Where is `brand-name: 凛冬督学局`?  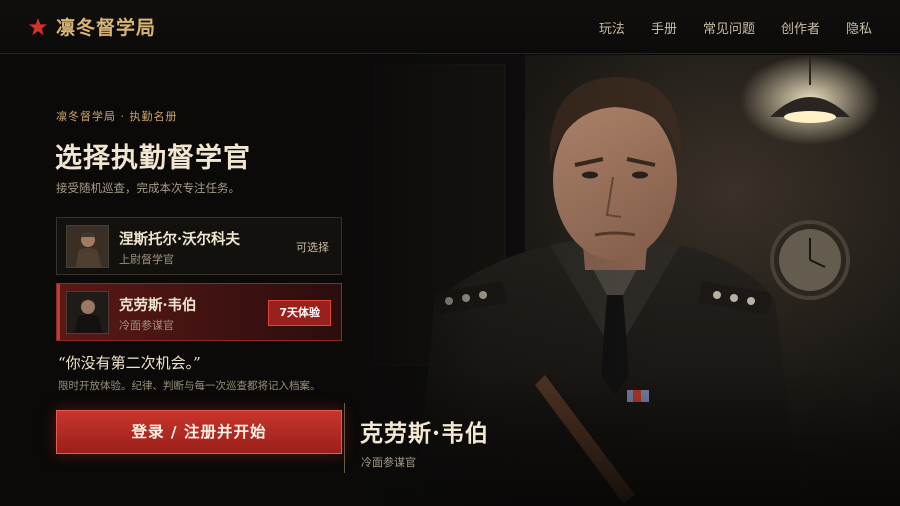
brand-name: 凛冬督学局 is located at coordinates (106, 28).